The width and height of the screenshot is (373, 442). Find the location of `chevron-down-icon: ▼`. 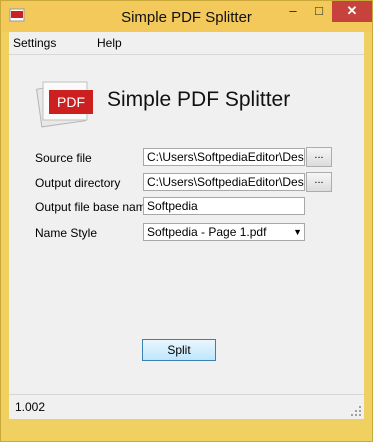

chevron-down-icon: ▼ is located at coordinates (297, 232).